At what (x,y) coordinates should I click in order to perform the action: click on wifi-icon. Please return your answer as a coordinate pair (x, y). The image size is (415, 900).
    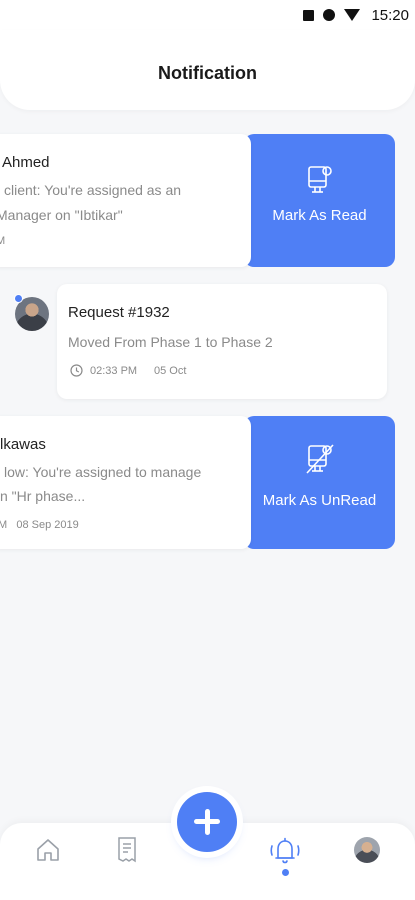
    Looking at the image, I should click on (352, 15).